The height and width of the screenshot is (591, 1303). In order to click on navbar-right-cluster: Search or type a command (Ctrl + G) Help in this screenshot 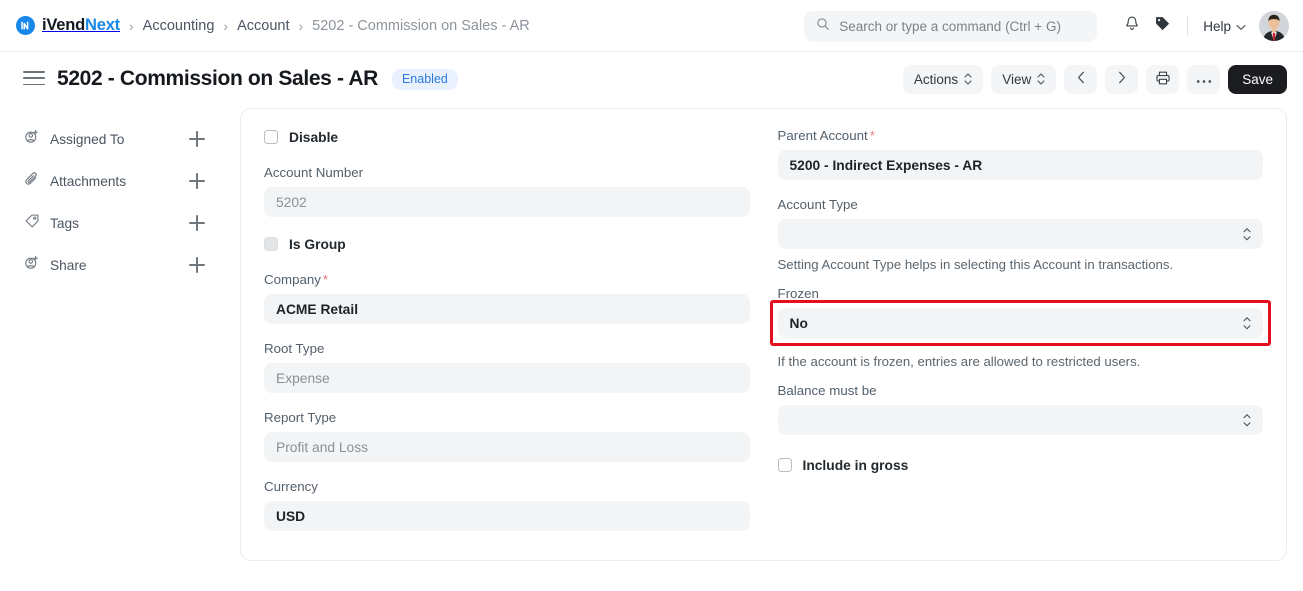, I will do `click(1046, 26)`.